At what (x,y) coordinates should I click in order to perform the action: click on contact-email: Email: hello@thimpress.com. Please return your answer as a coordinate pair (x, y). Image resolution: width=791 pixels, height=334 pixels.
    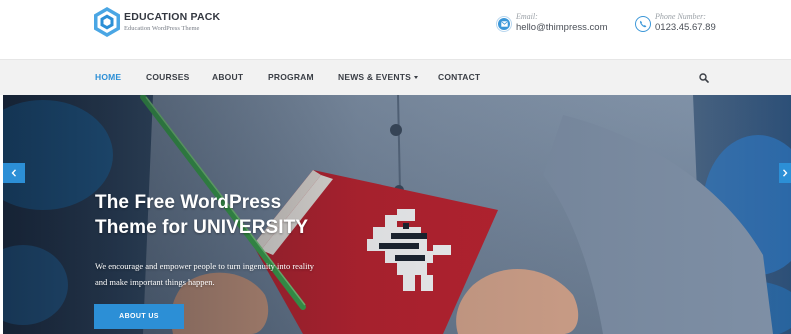
    Looking at the image, I should click on (551, 23).